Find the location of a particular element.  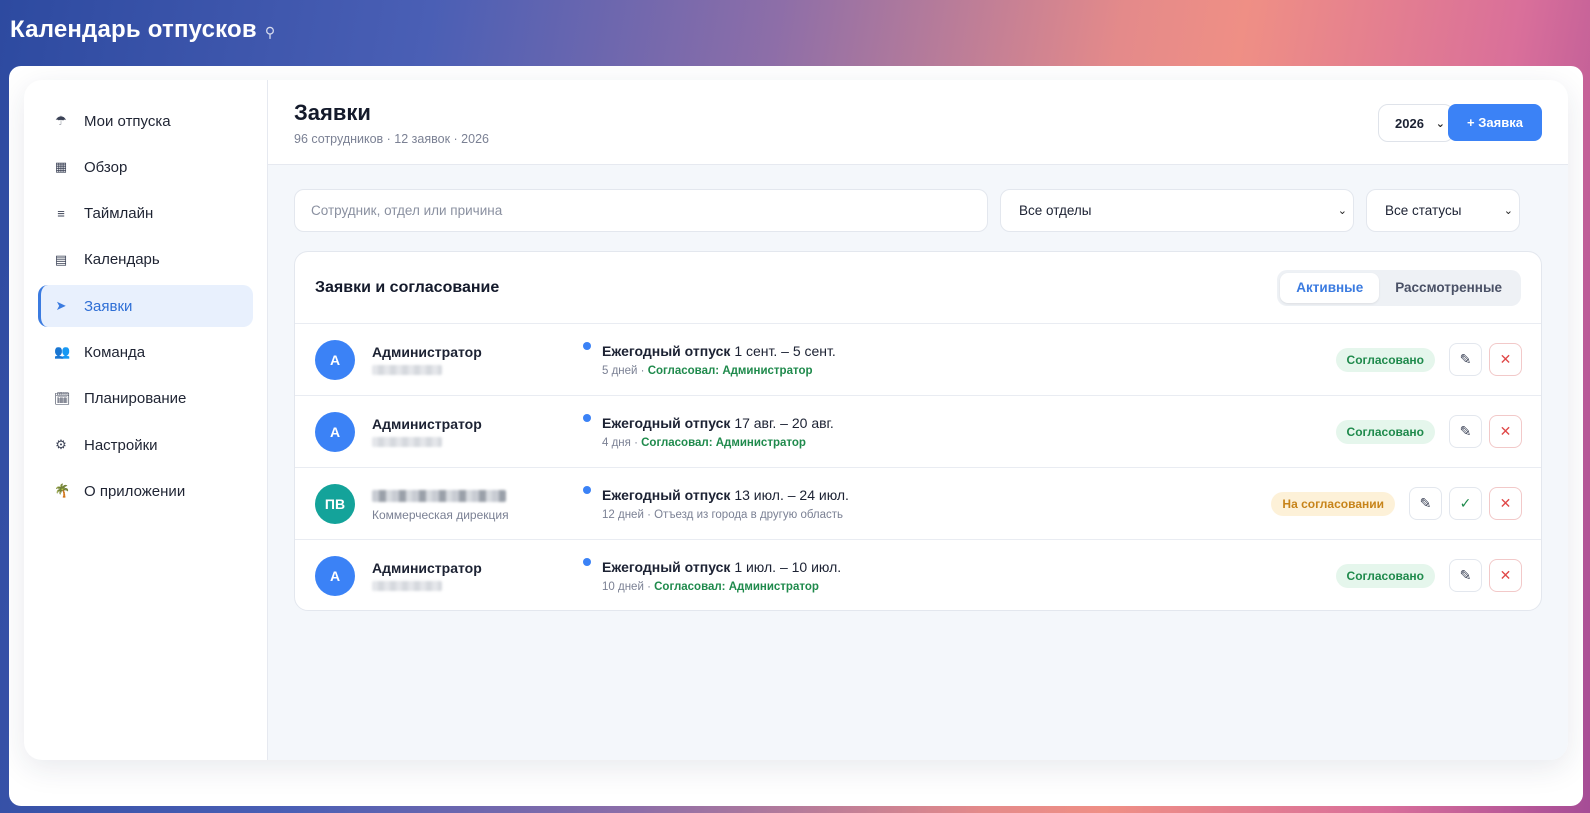

department-select: Все отделы ⌄ is located at coordinates (1177, 210).